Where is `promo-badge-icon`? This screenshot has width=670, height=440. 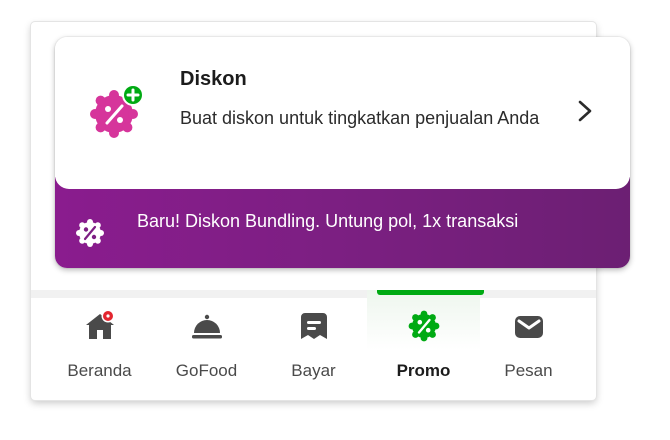 promo-badge-icon is located at coordinates (423, 326).